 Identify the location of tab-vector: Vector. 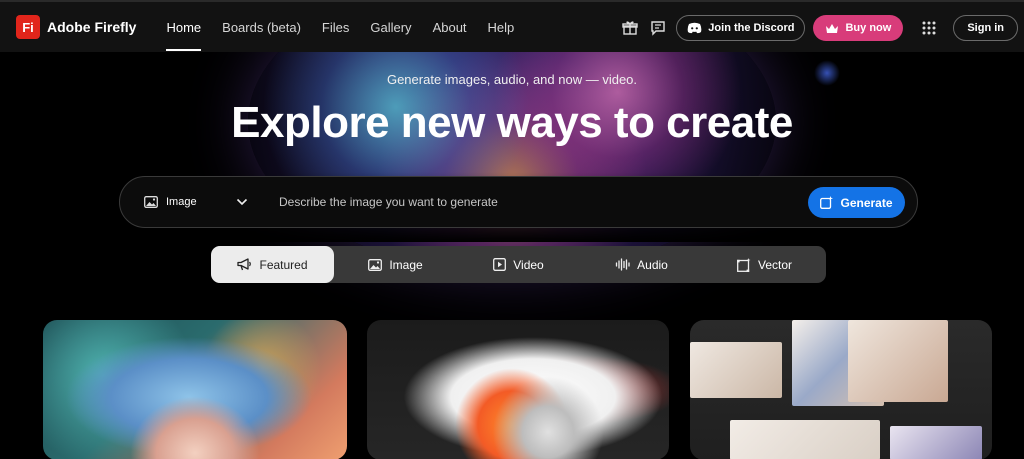
(764, 264).